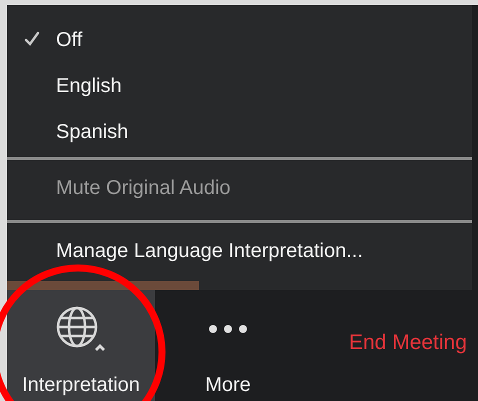 This screenshot has width=478, height=401. Describe the element at coordinates (228, 329) in the screenshot. I see `more-icon` at that location.